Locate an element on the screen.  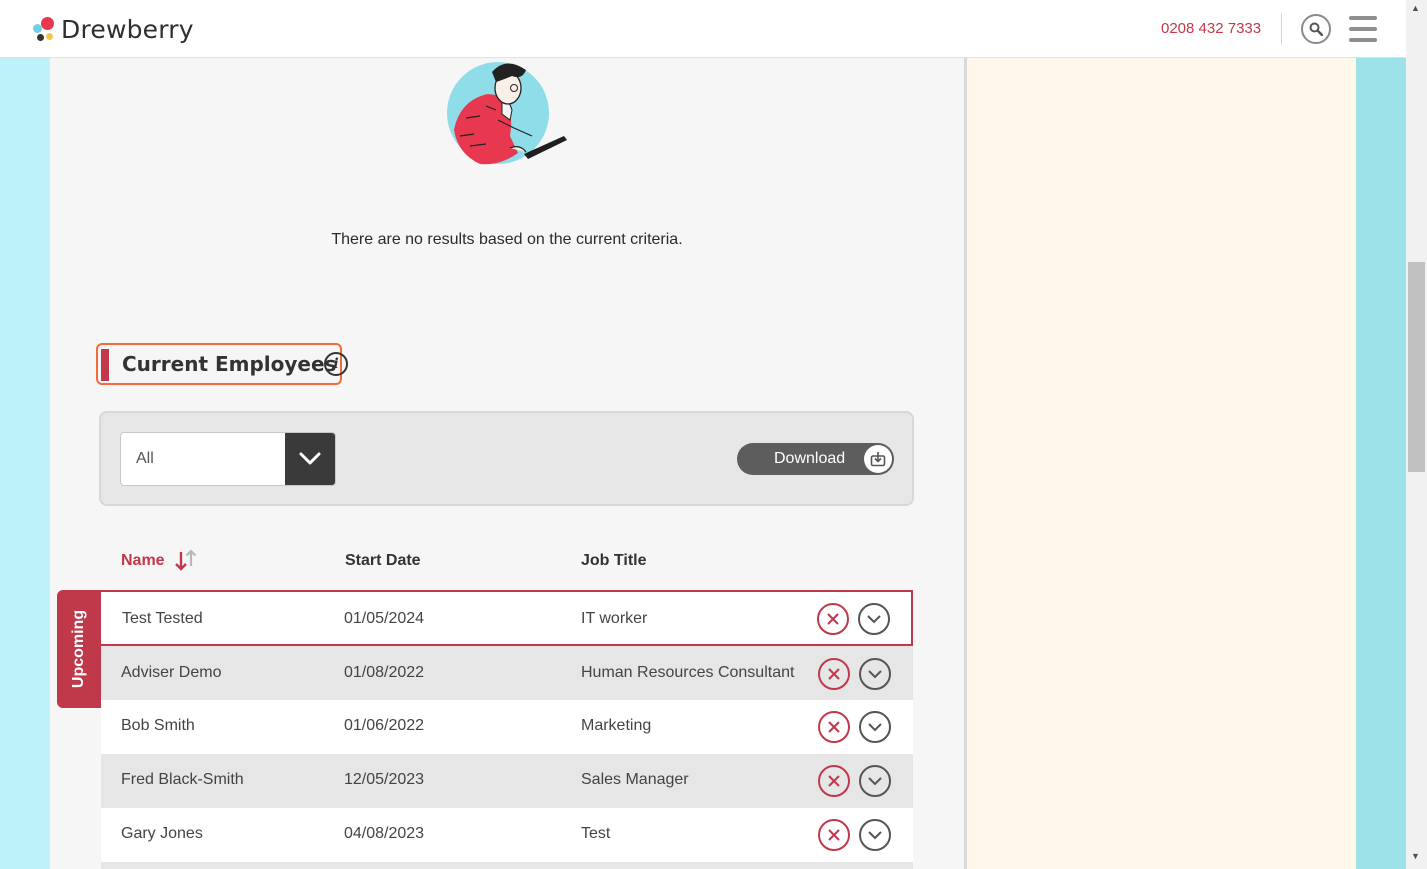
page-margin-left is located at coordinates (25, 463).